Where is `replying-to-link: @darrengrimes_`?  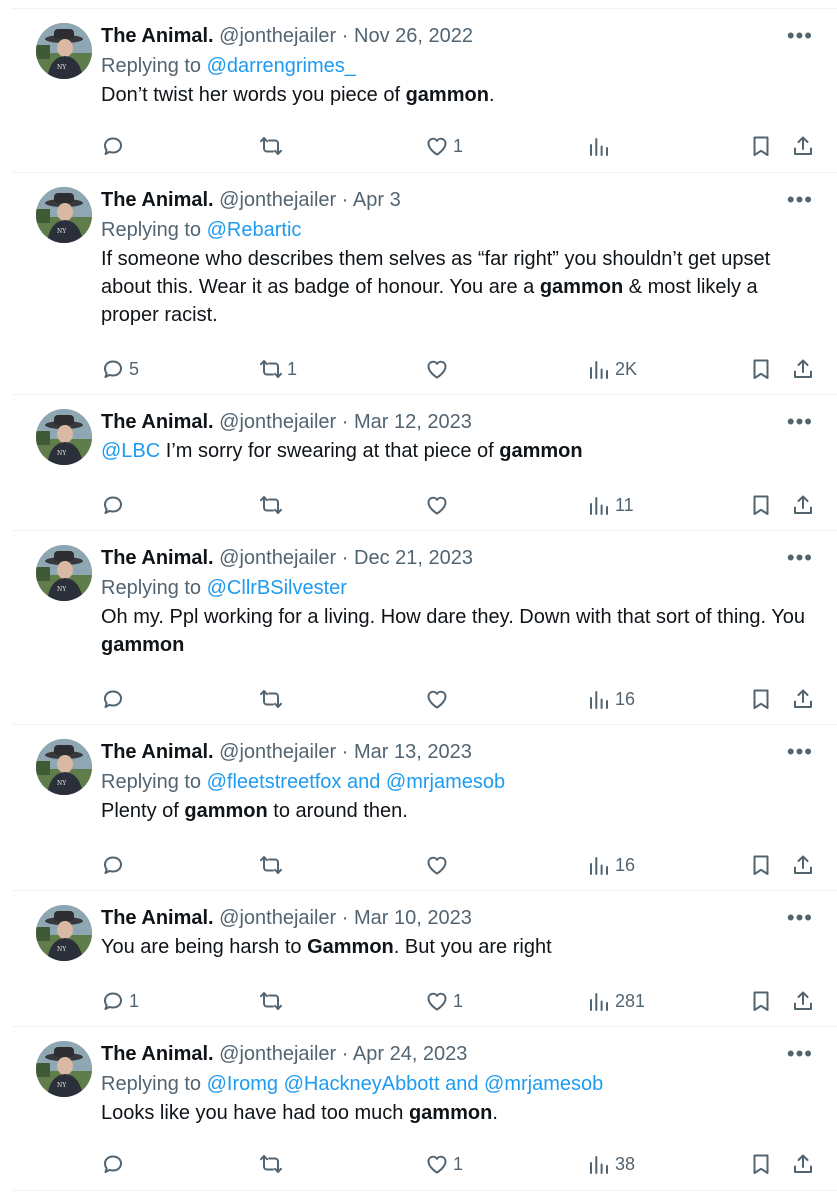 replying-to-link: @darrengrimes_ is located at coordinates (281, 66).